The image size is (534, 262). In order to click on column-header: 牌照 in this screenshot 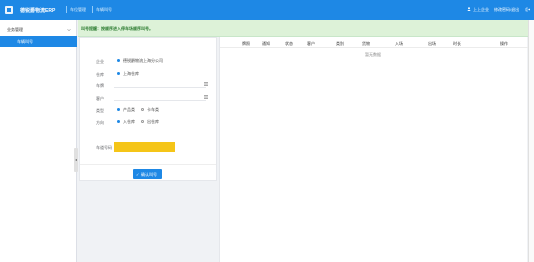, I will do `click(246, 43)`.